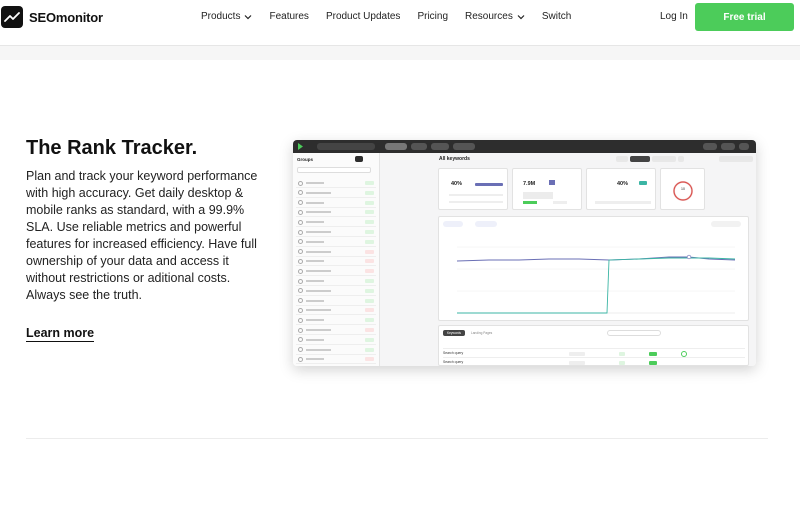  What do you see at coordinates (594, 361) in the screenshot?
I see `table-row: Search query` at bounding box center [594, 361].